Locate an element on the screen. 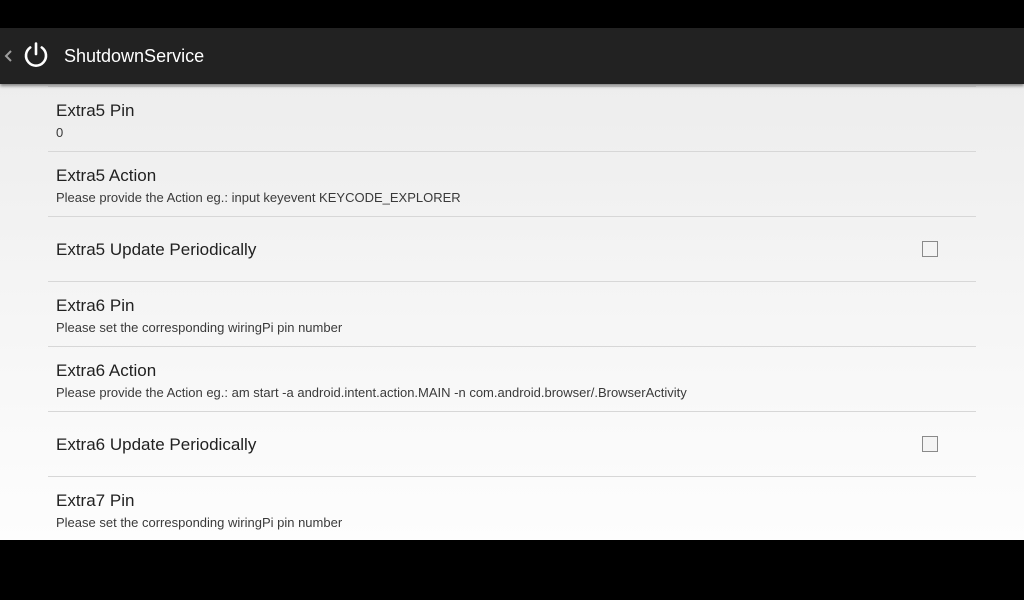 The image size is (1024, 600). pref-title: Extra6 Action is located at coordinates (106, 370).